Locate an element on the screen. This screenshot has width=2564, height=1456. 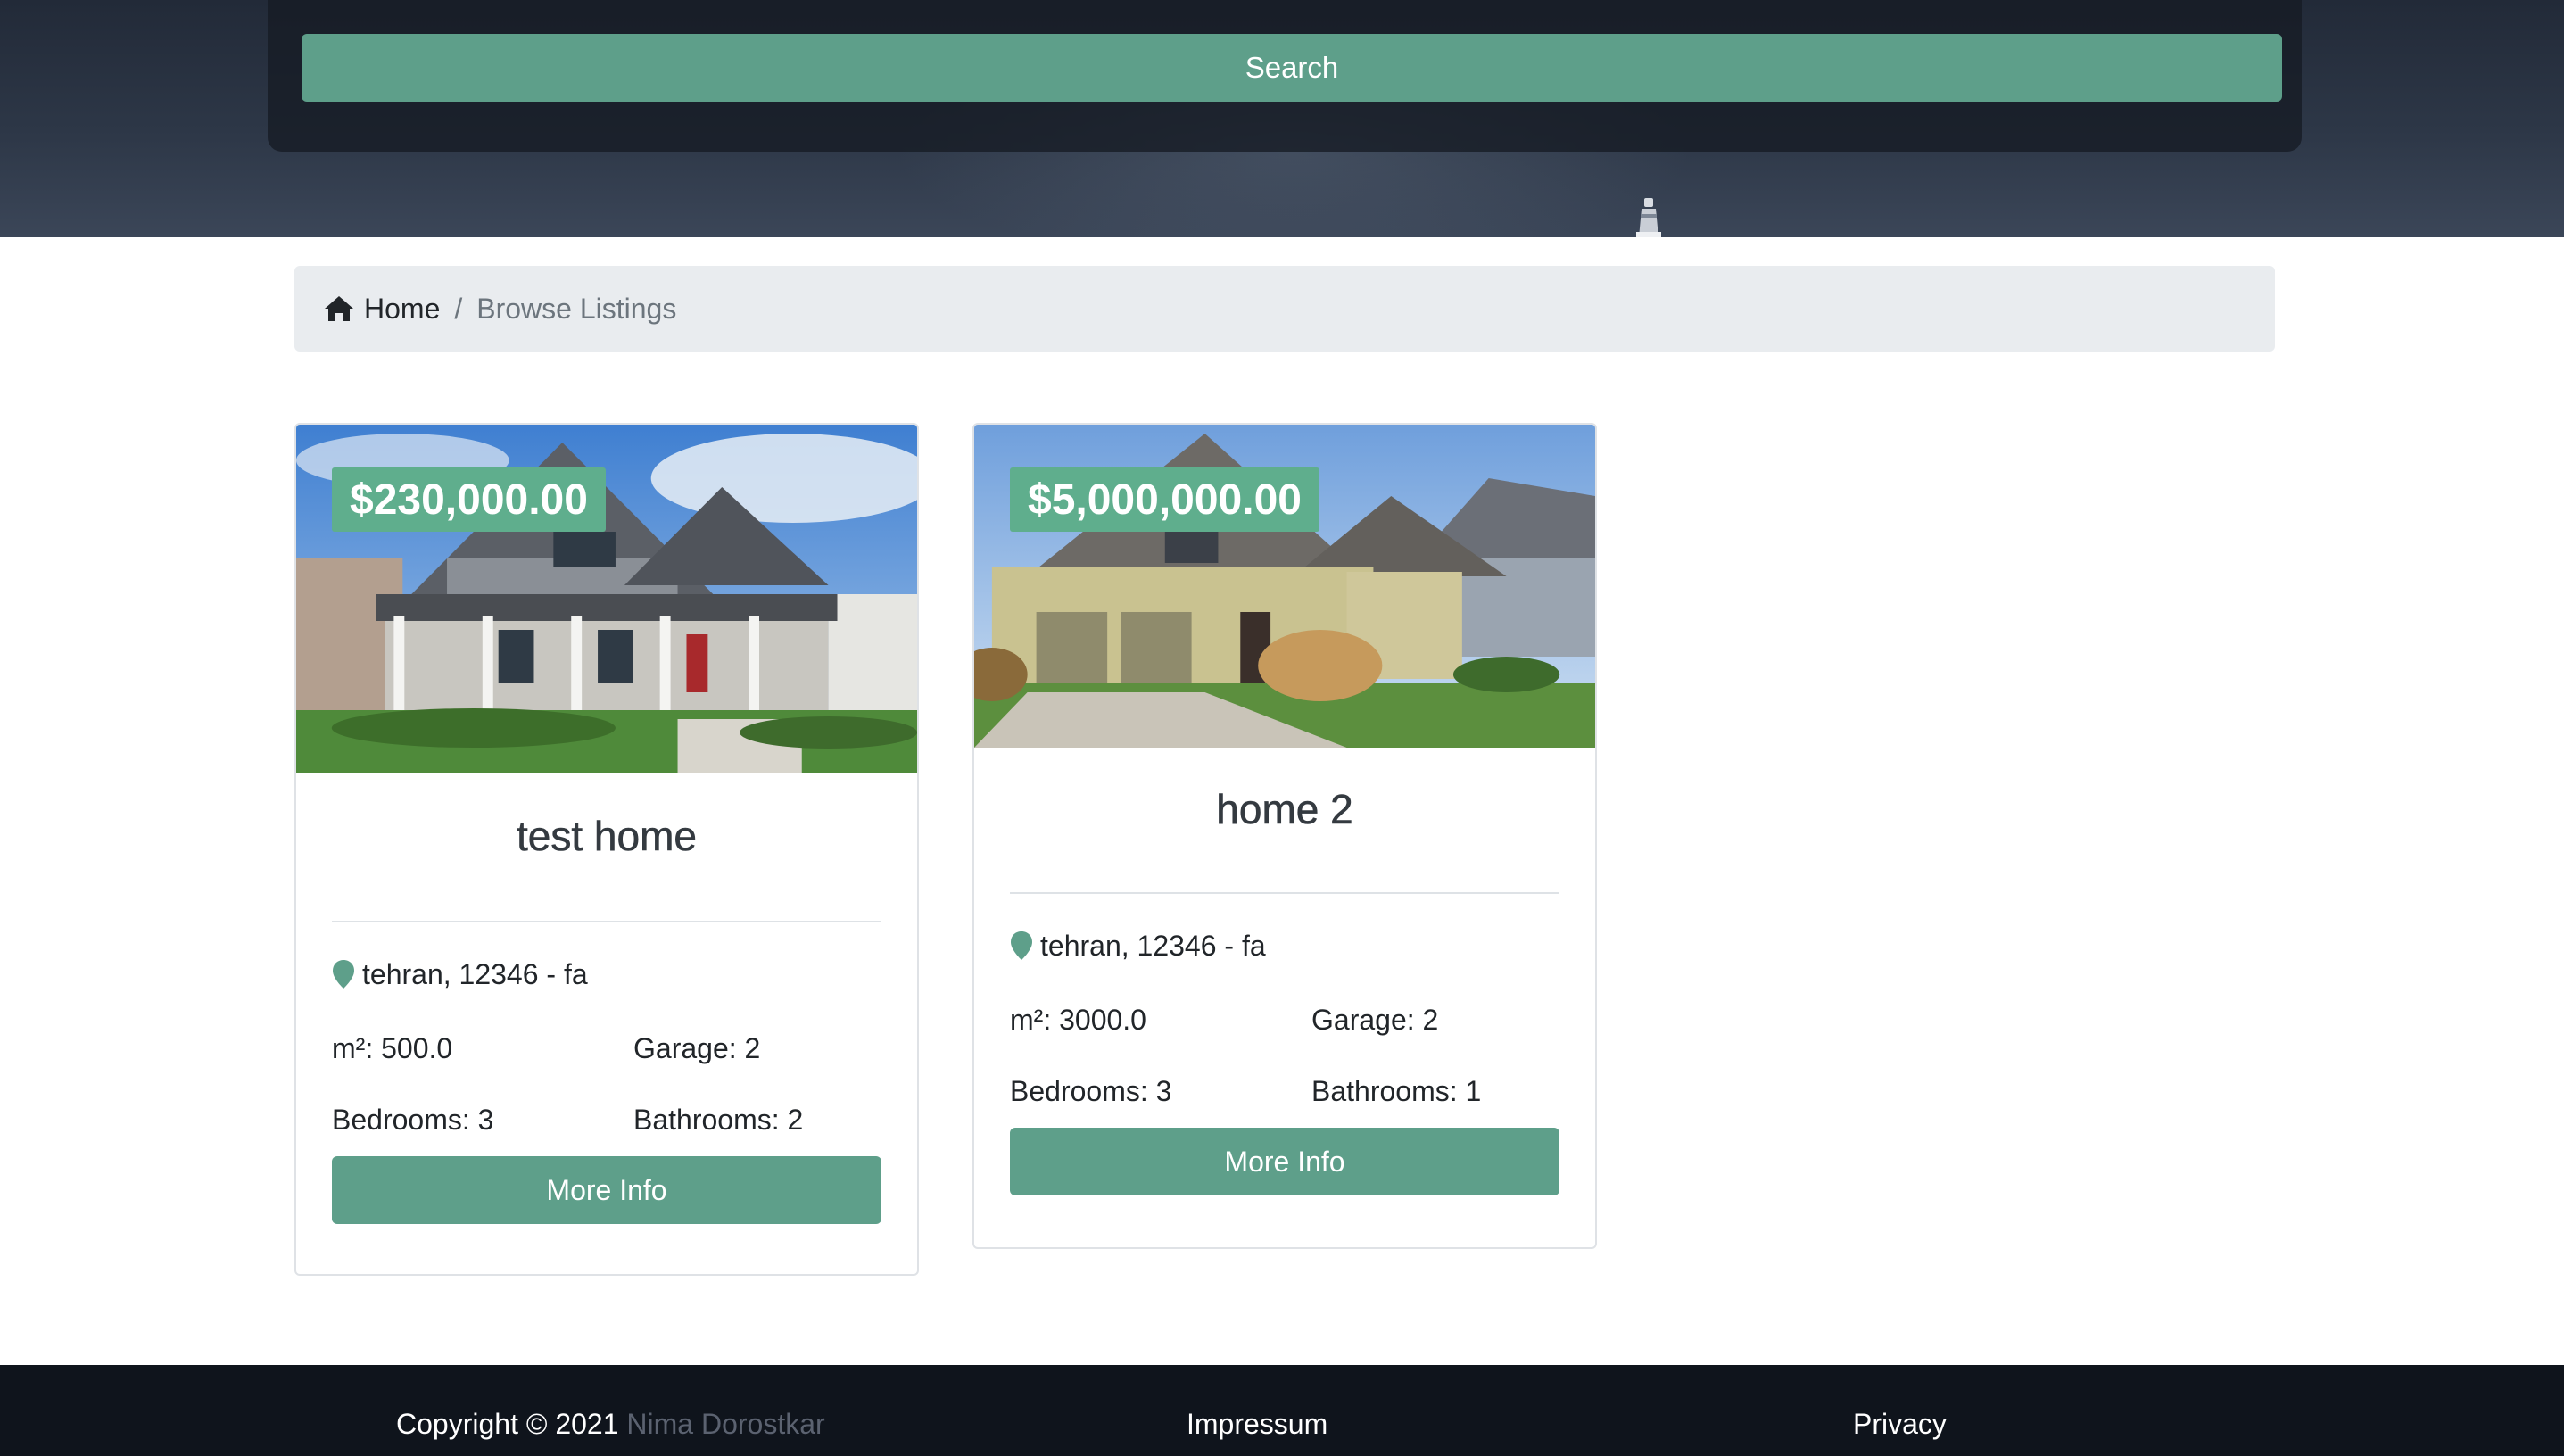
listing-photo: $5,000,000.00 is located at coordinates (1284, 587).